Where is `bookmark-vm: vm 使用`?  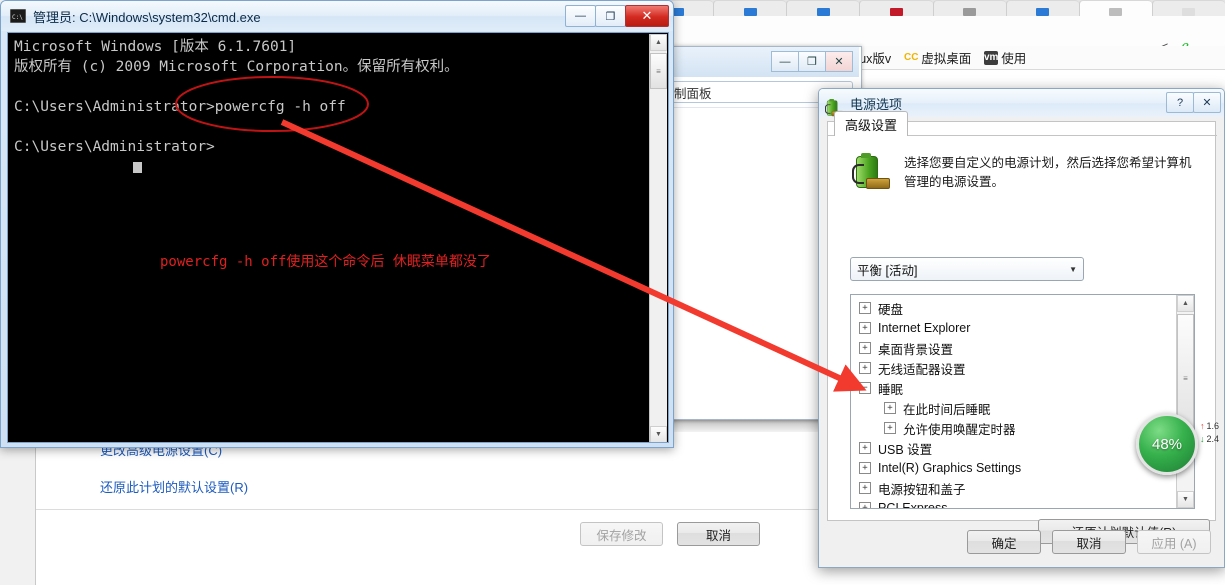 bookmark-vm: vm 使用 is located at coordinates (1005, 57).